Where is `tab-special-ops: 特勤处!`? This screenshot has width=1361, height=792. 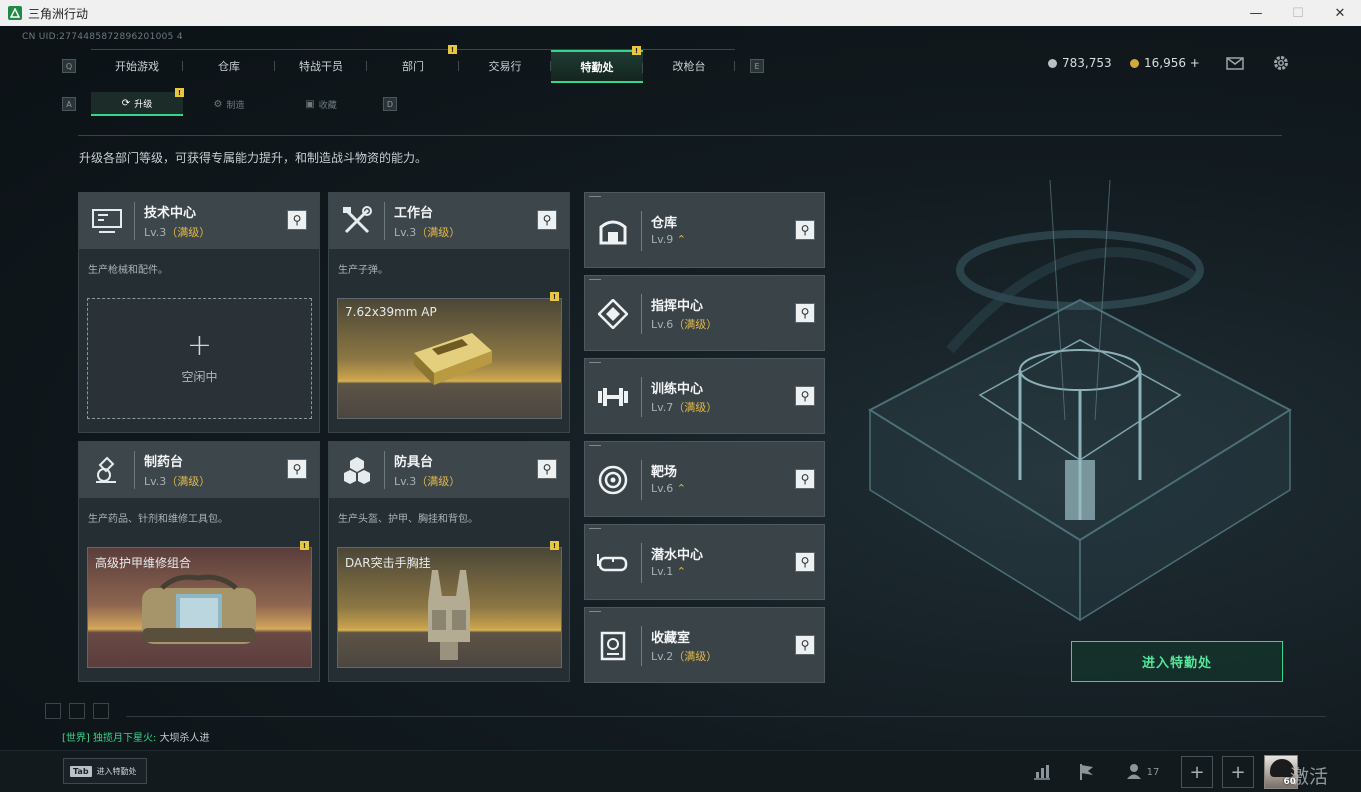 tab-special-ops: 特勤处! is located at coordinates (597, 64).